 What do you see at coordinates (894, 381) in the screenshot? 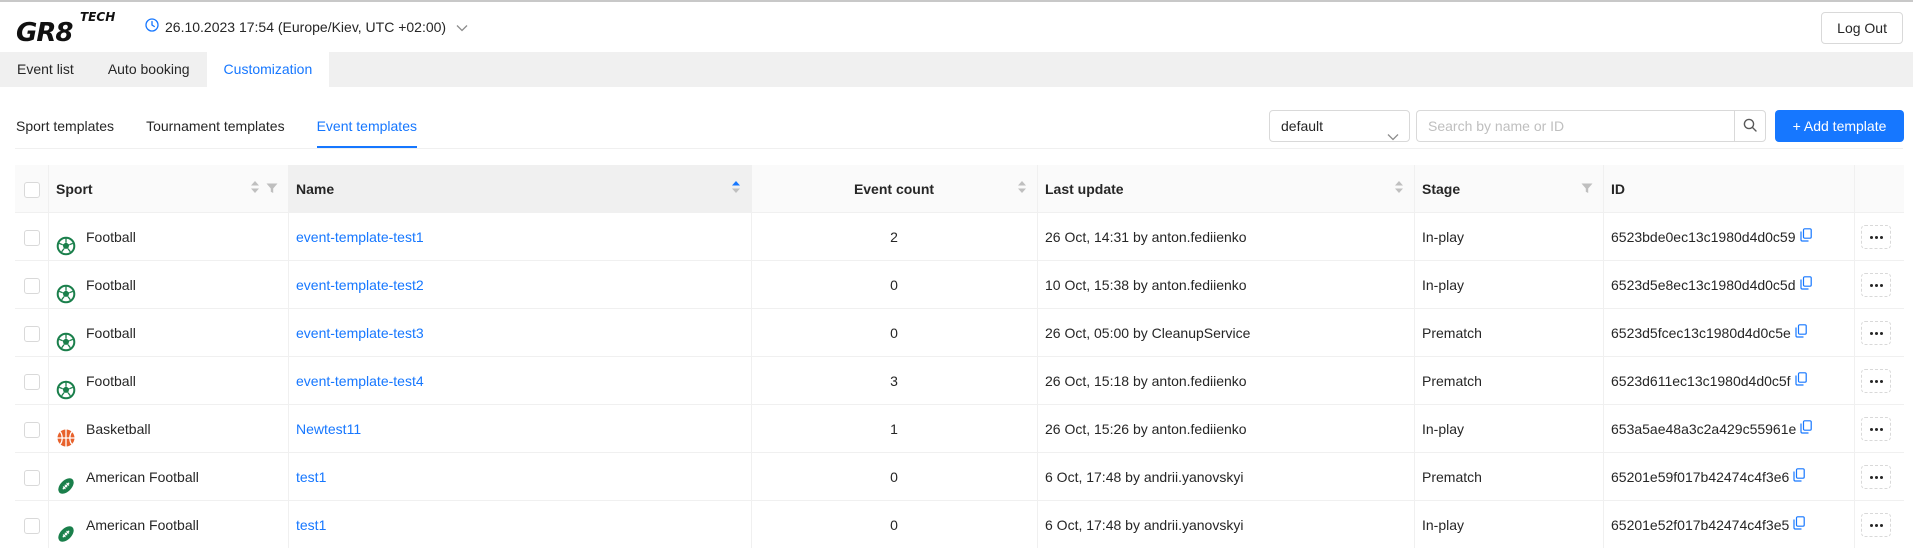
I see `event-count-cell: 3` at bounding box center [894, 381].